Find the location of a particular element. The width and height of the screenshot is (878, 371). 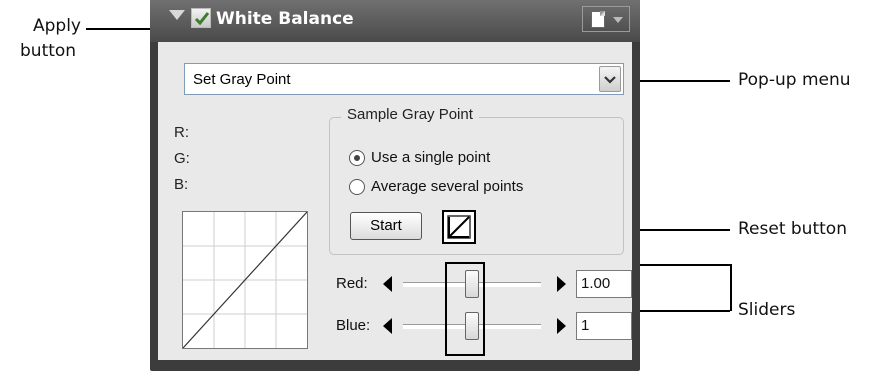

blue-value-input: 1 is located at coordinates (604, 326).